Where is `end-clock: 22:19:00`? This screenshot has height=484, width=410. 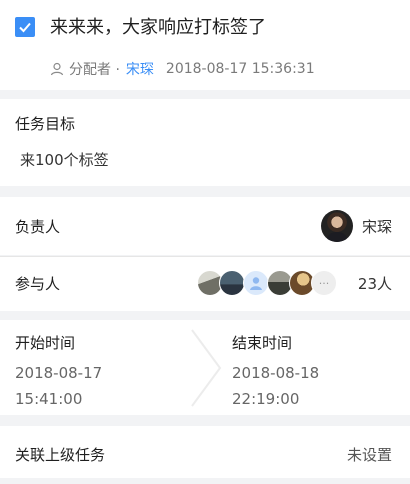
end-clock: 22:19:00 is located at coordinates (266, 399).